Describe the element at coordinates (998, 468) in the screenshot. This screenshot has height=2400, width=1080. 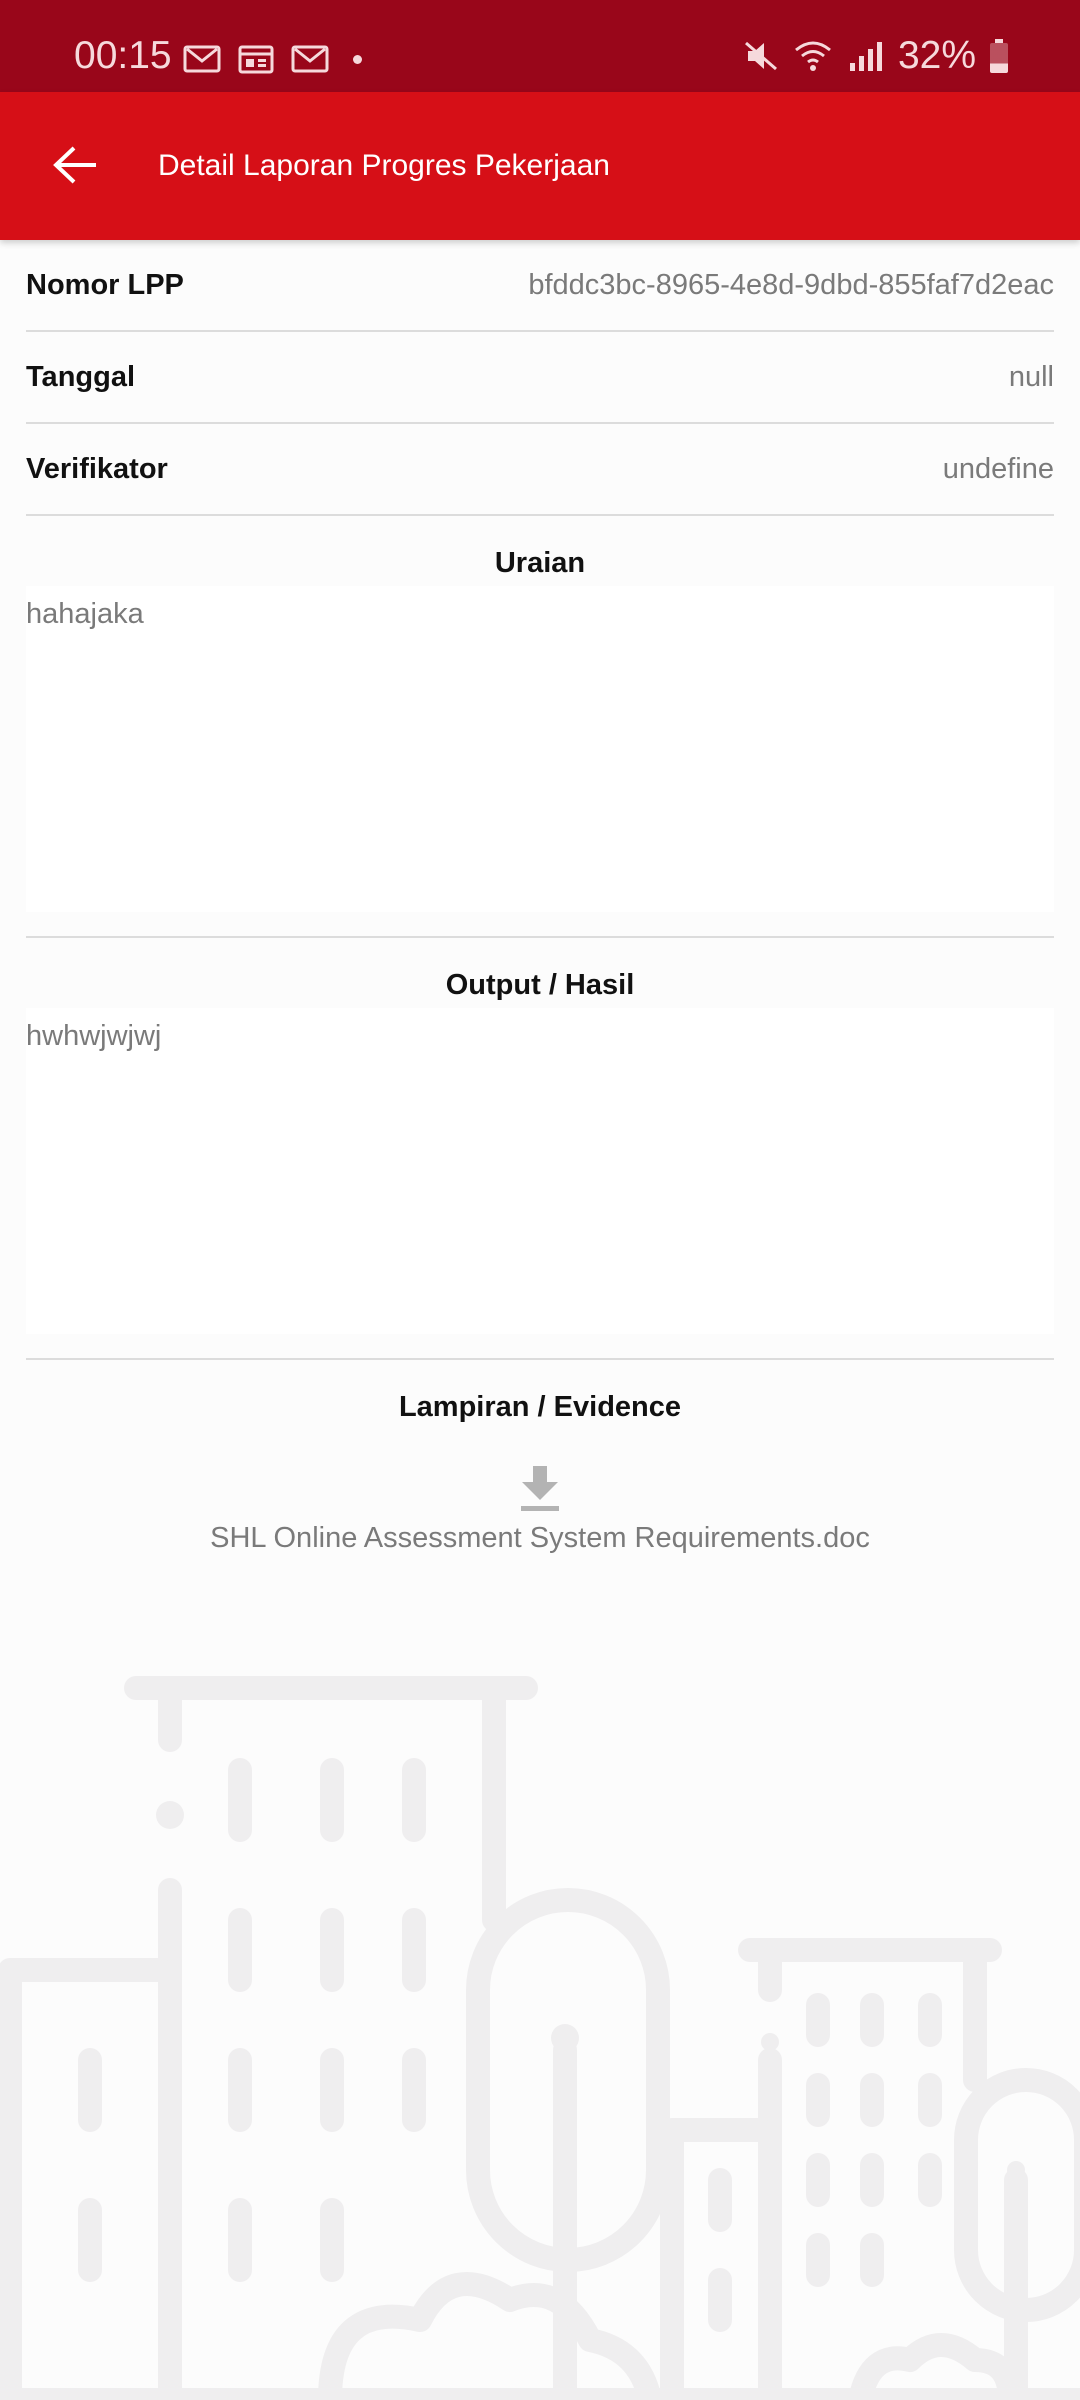
I see `verifikator-value: undefine` at that location.